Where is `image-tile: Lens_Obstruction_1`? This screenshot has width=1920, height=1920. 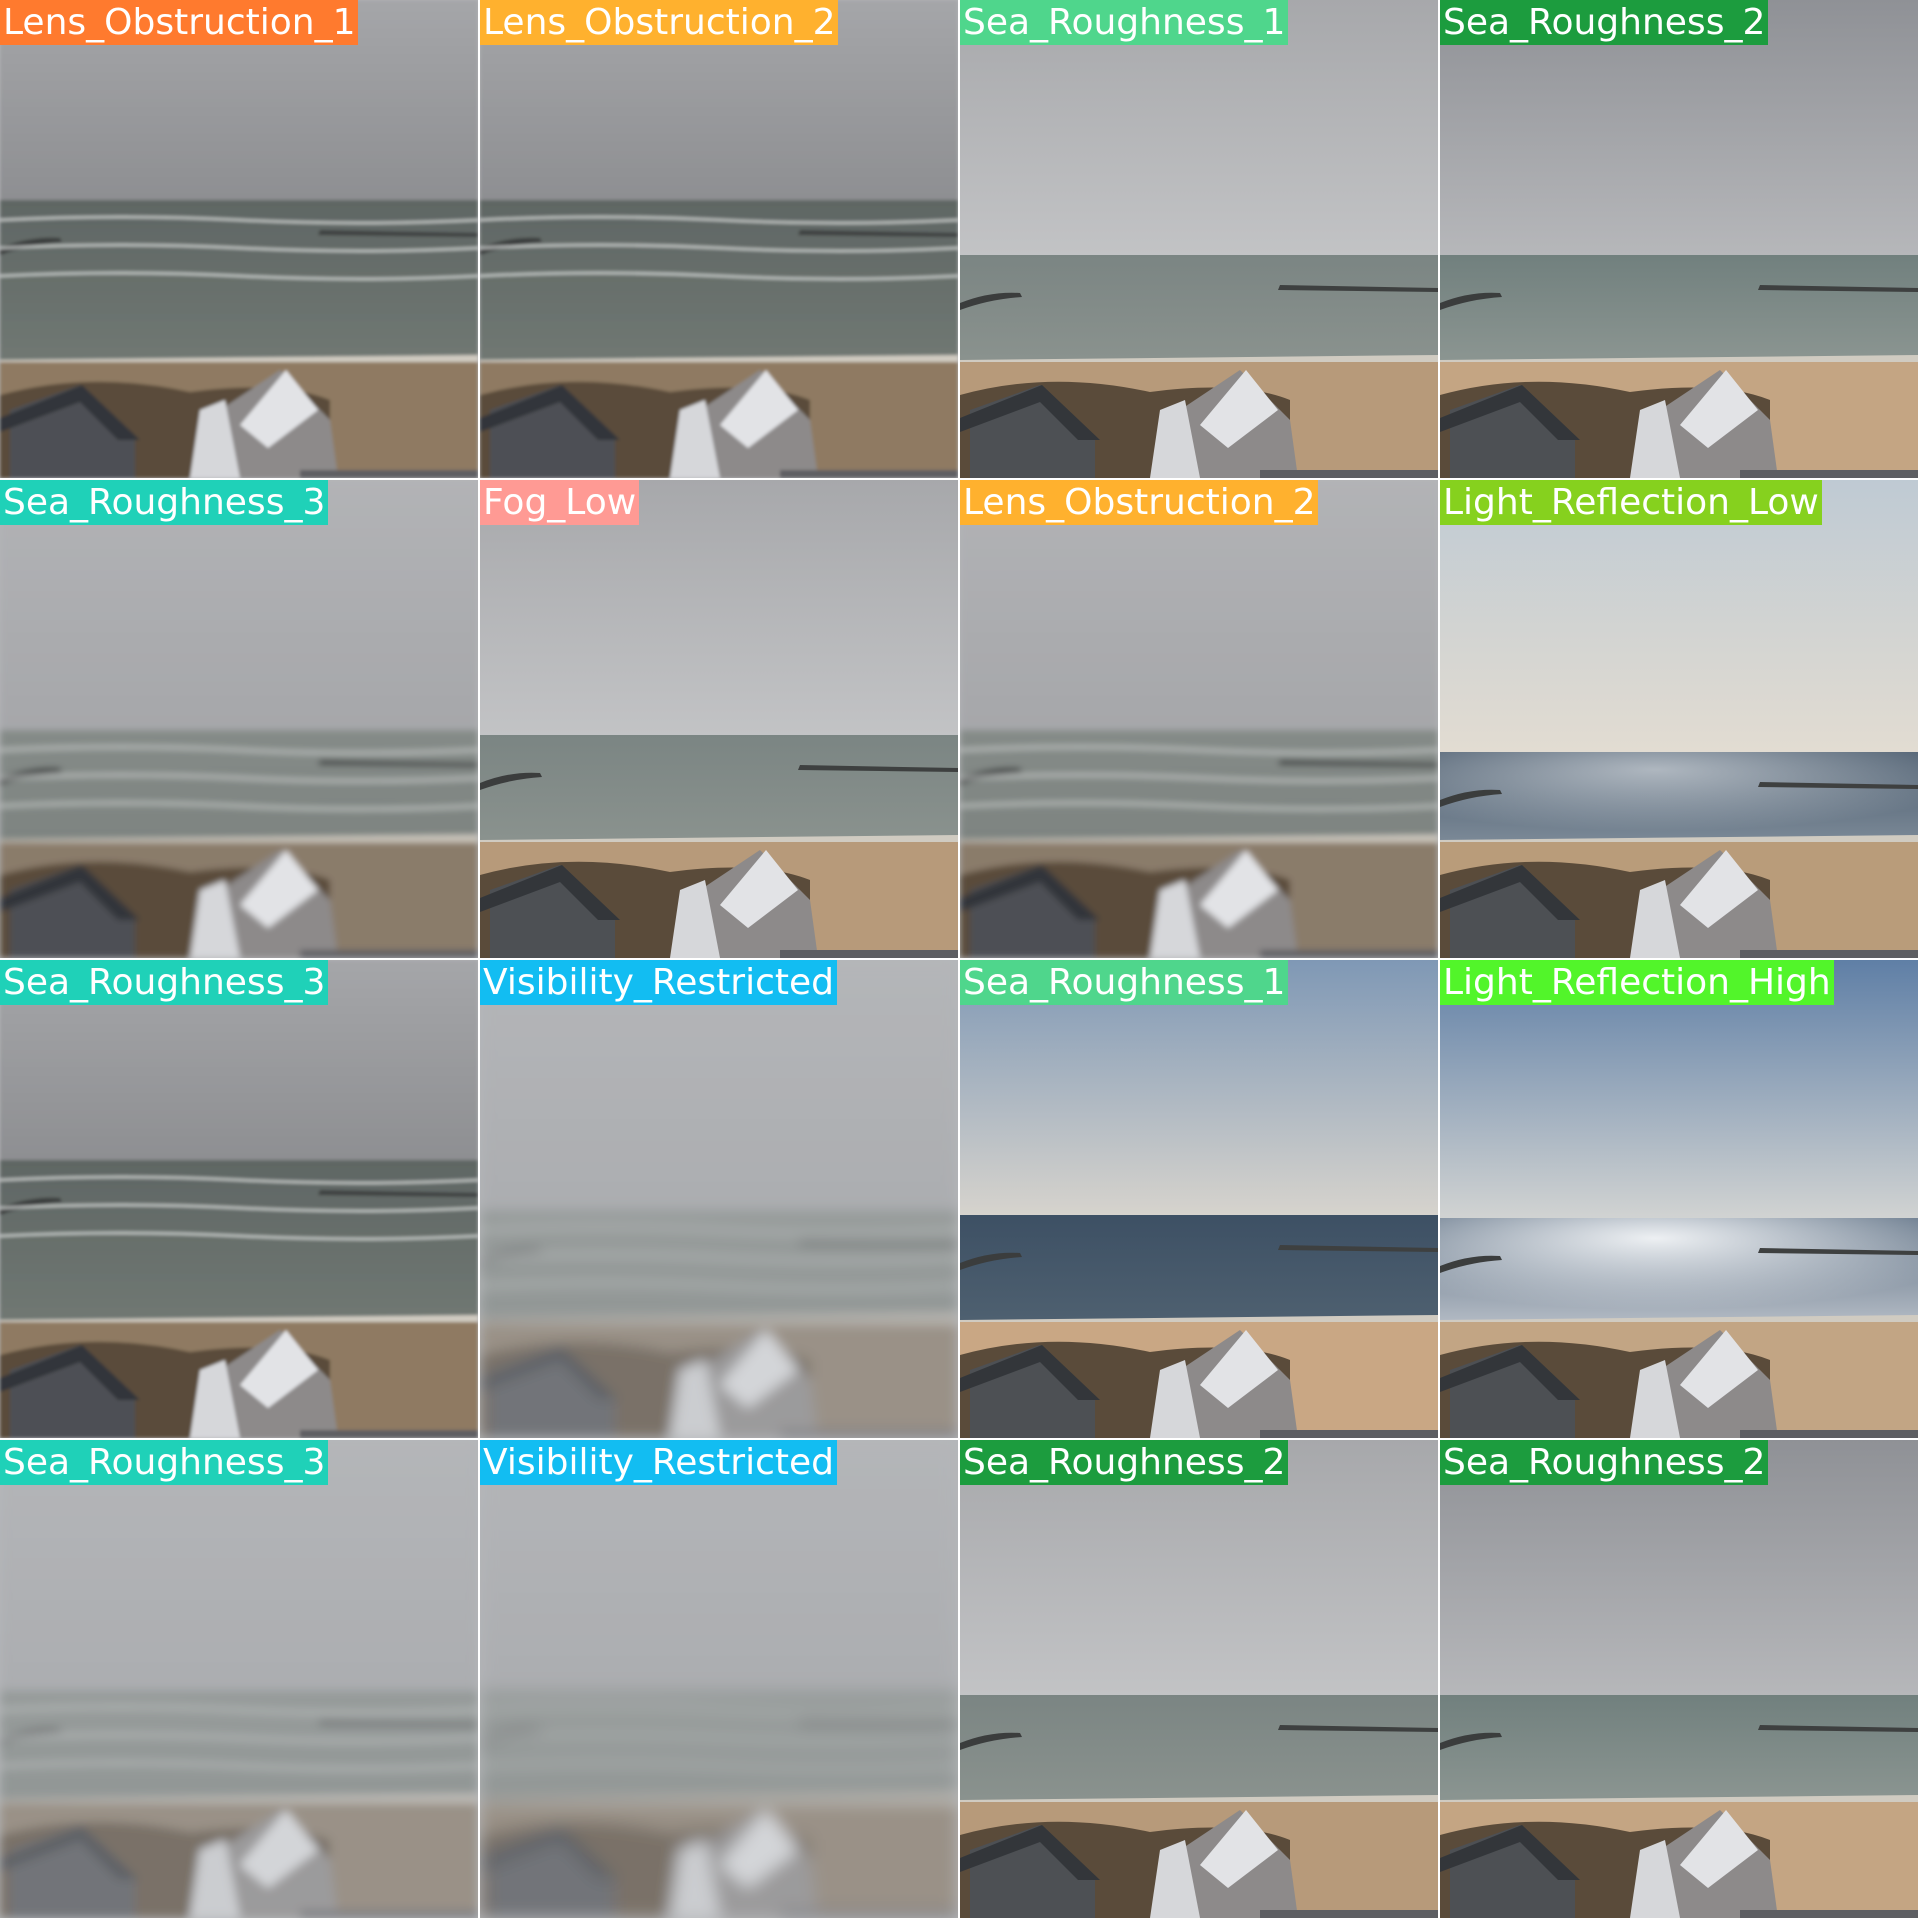
image-tile: Lens_Obstruction_1 is located at coordinates (239, 239).